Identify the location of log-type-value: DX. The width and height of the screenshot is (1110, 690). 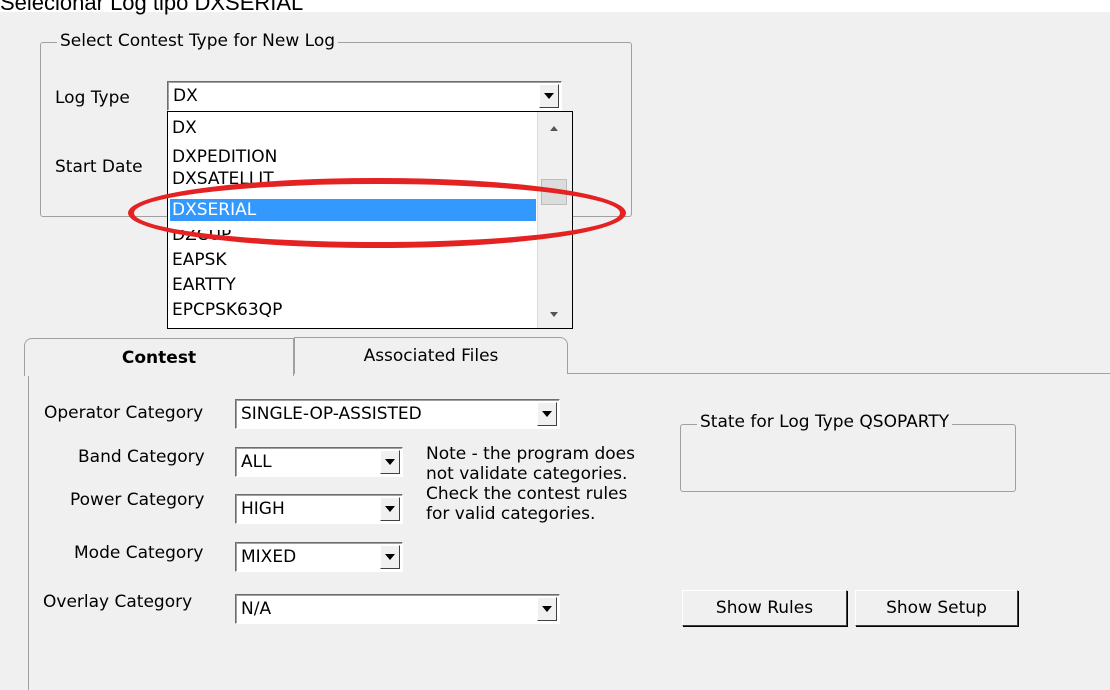
(185, 96).